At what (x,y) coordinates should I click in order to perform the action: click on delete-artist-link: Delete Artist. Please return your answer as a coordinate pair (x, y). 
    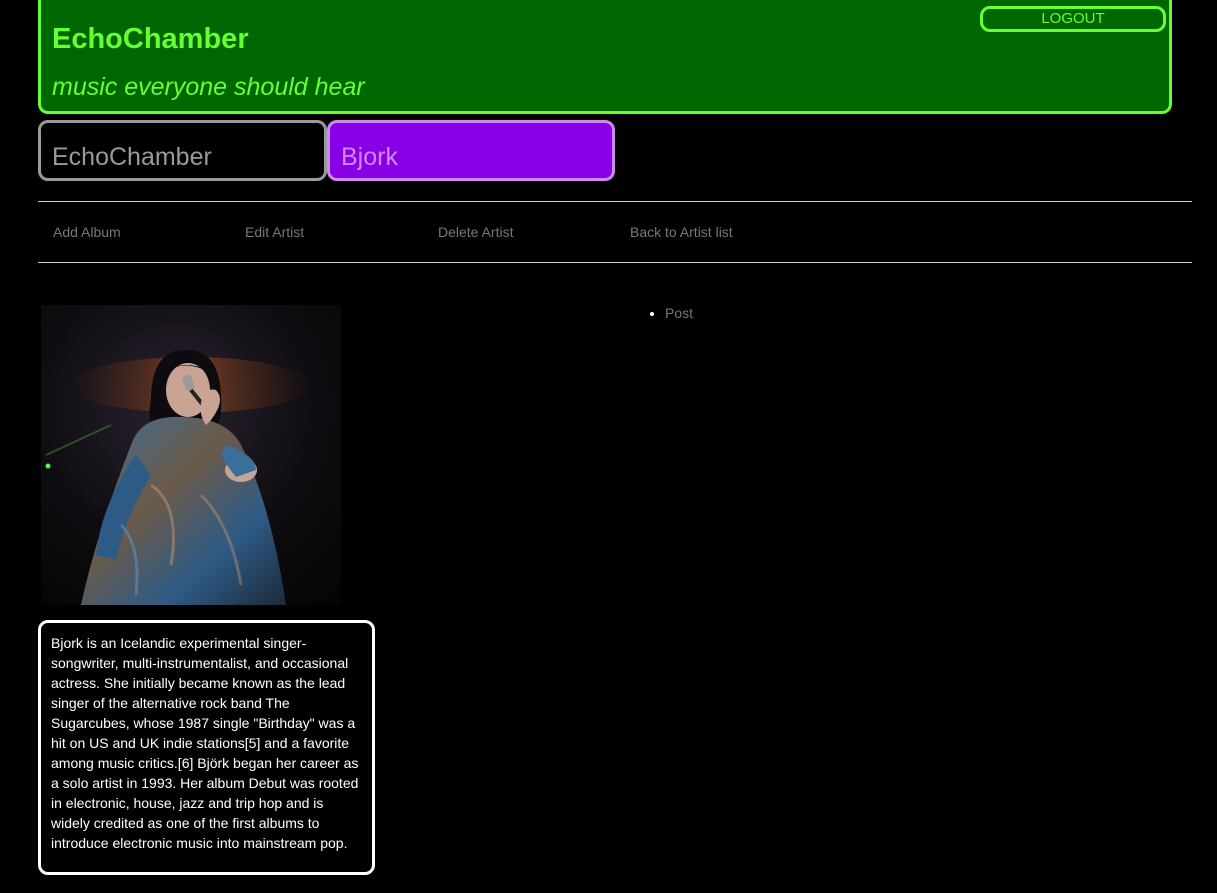
    Looking at the image, I should click on (475, 232).